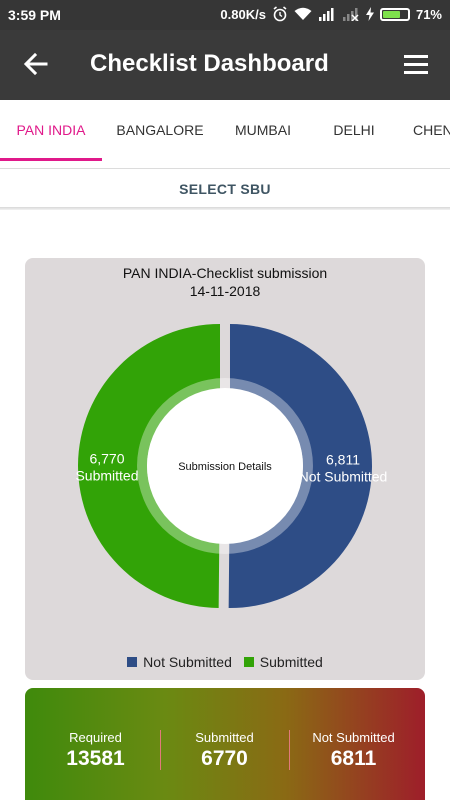 The image size is (450, 800). Describe the element at coordinates (243, 14) in the screenshot. I see `network-speed: 0.80K/s` at that location.